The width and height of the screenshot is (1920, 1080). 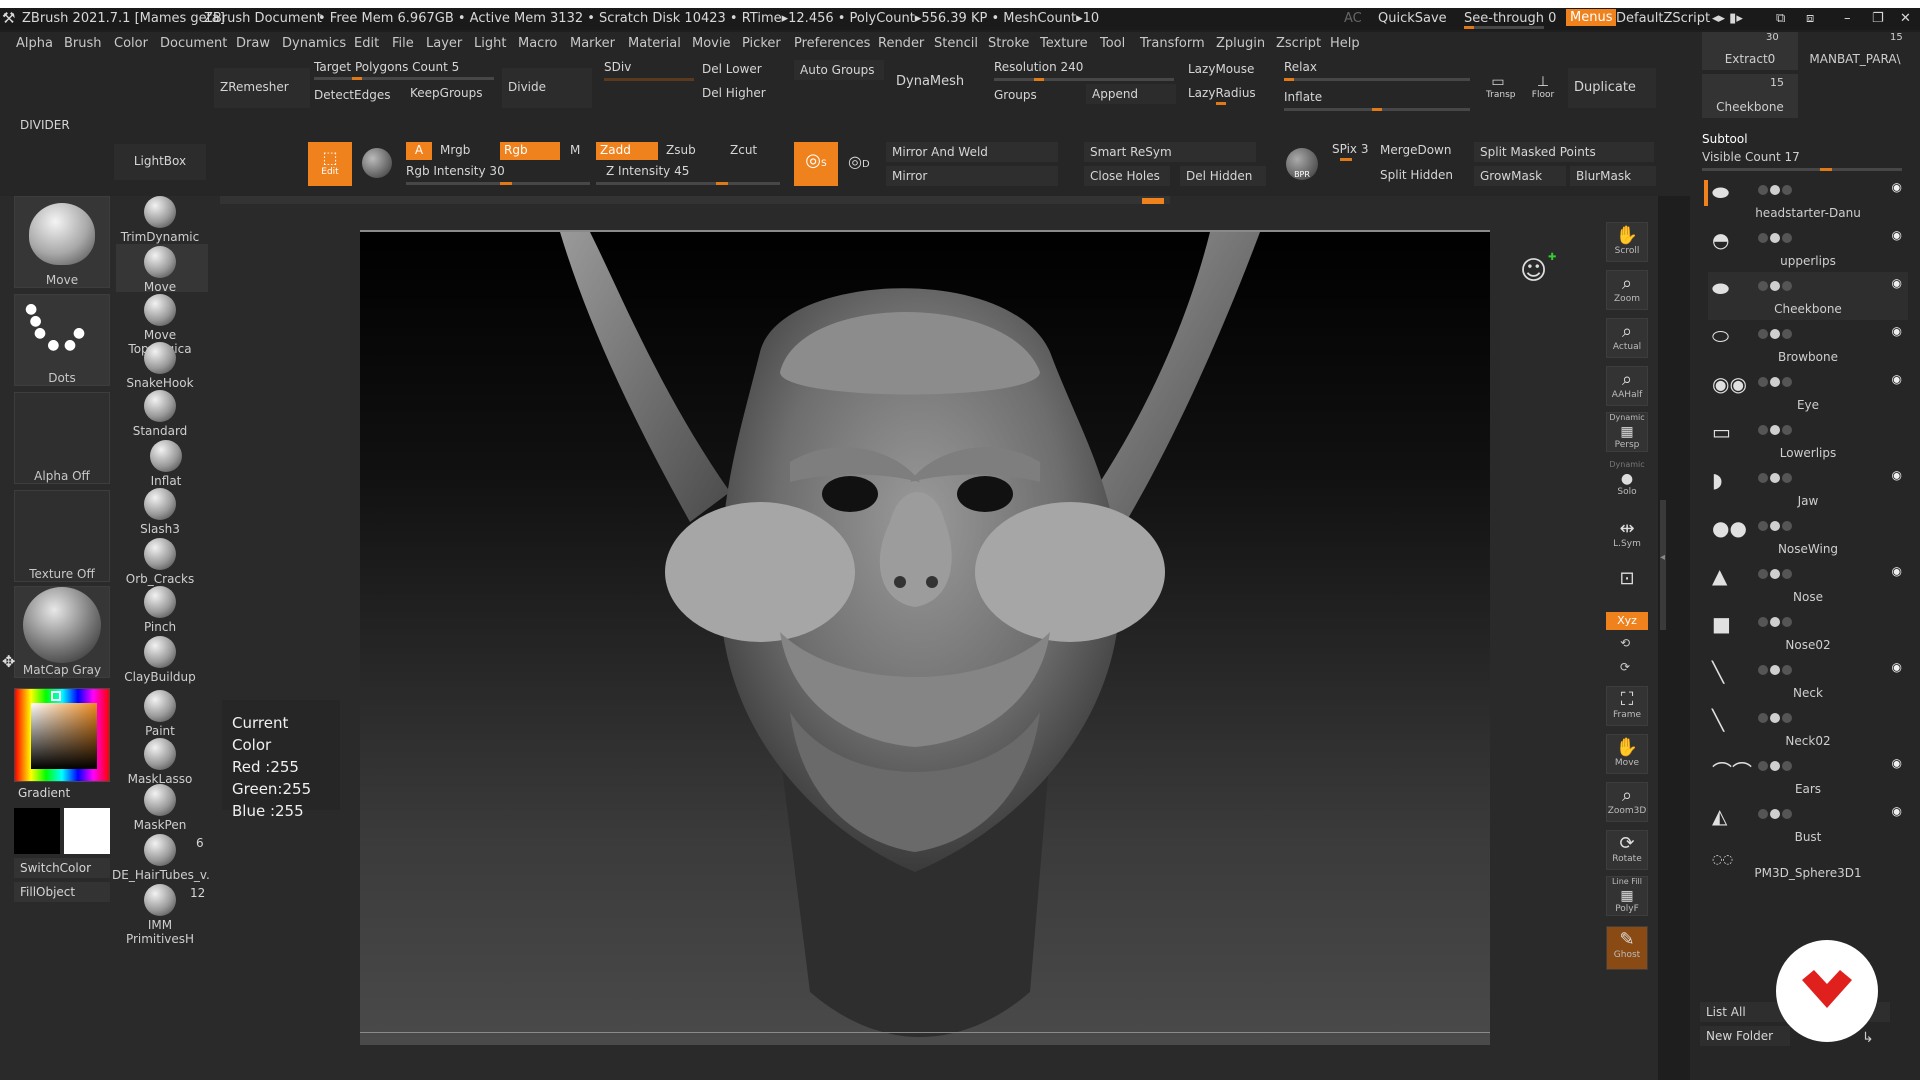 What do you see at coordinates (1808, 344) in the screenshot?
I see `subtool-item: ⬭ ◉ Browbone` at bounding box center [1808, 344].